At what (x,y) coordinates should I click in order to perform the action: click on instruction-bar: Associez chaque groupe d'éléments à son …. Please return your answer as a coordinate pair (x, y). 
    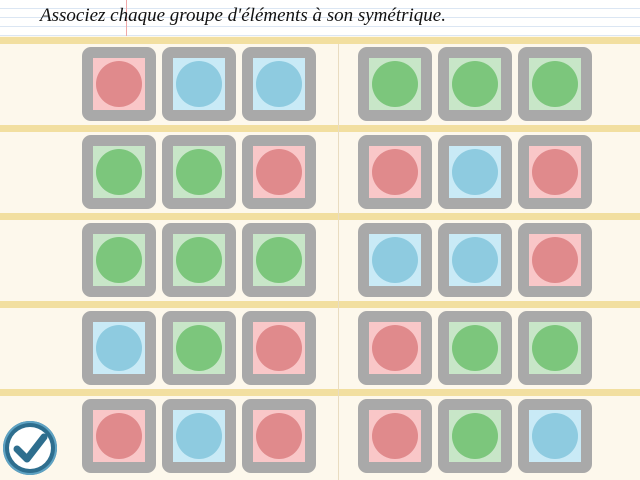
    Looking at the image, I should click on (320, 18).